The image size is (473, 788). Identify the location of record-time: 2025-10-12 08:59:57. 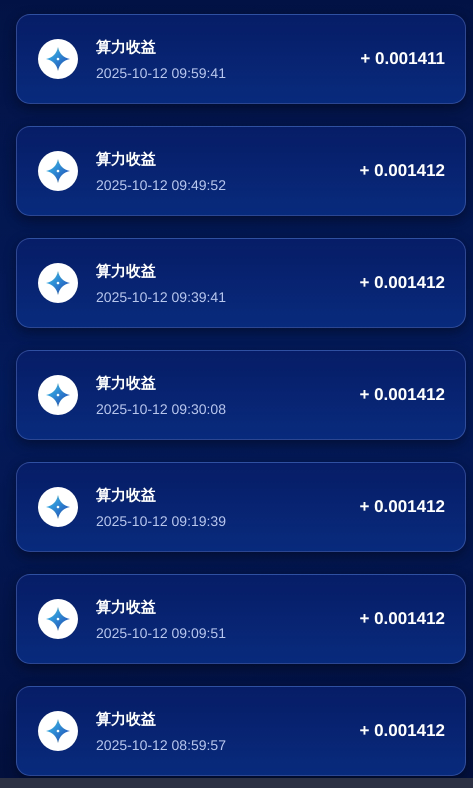
(161, 744).